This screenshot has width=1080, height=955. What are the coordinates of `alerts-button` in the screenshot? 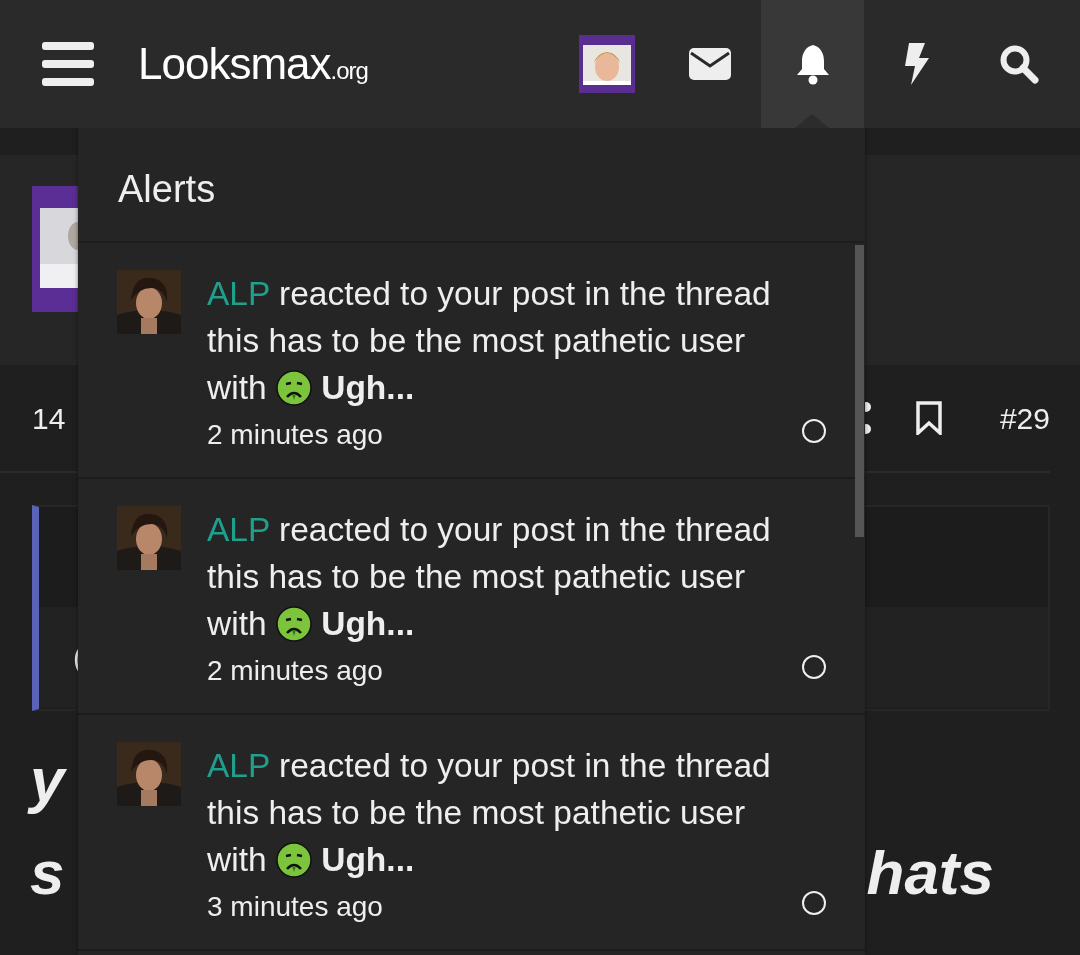 It's located at (812, 64).